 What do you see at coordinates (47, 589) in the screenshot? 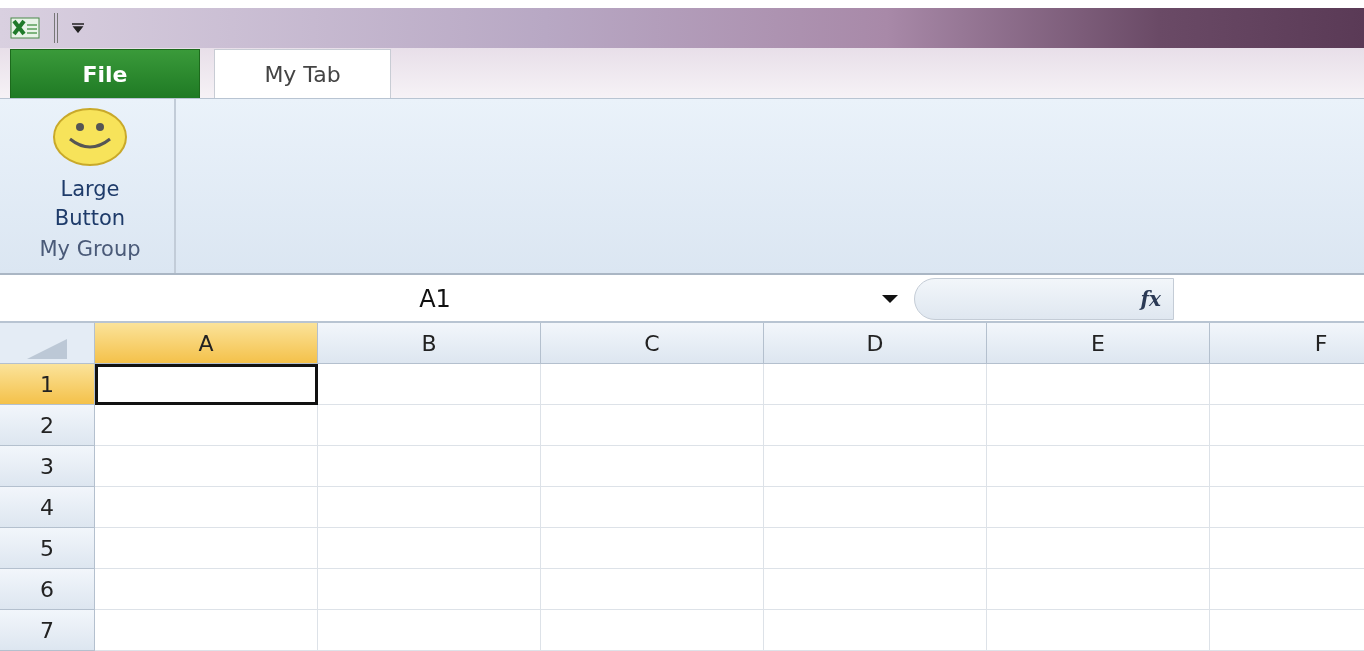
I see `row-header: 6` at bounding box center [47, 589].